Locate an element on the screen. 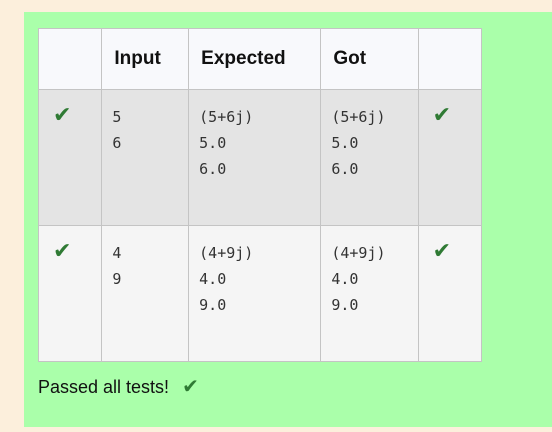 Image resolution: width=552 pixels, height=432 pixels. table-header-row: Input Expected Got is located at coordinates (260, 59).